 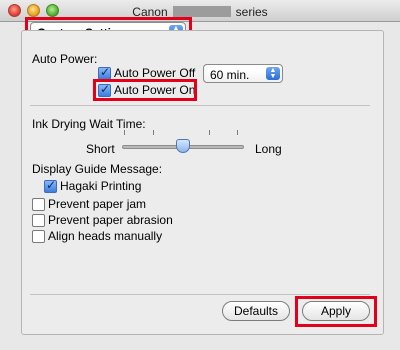 What do you see at coordinates (155, 73) in the screenshot?
I see `auto-power-off-label: Auto Power Off` at bounding box center [155, 73].